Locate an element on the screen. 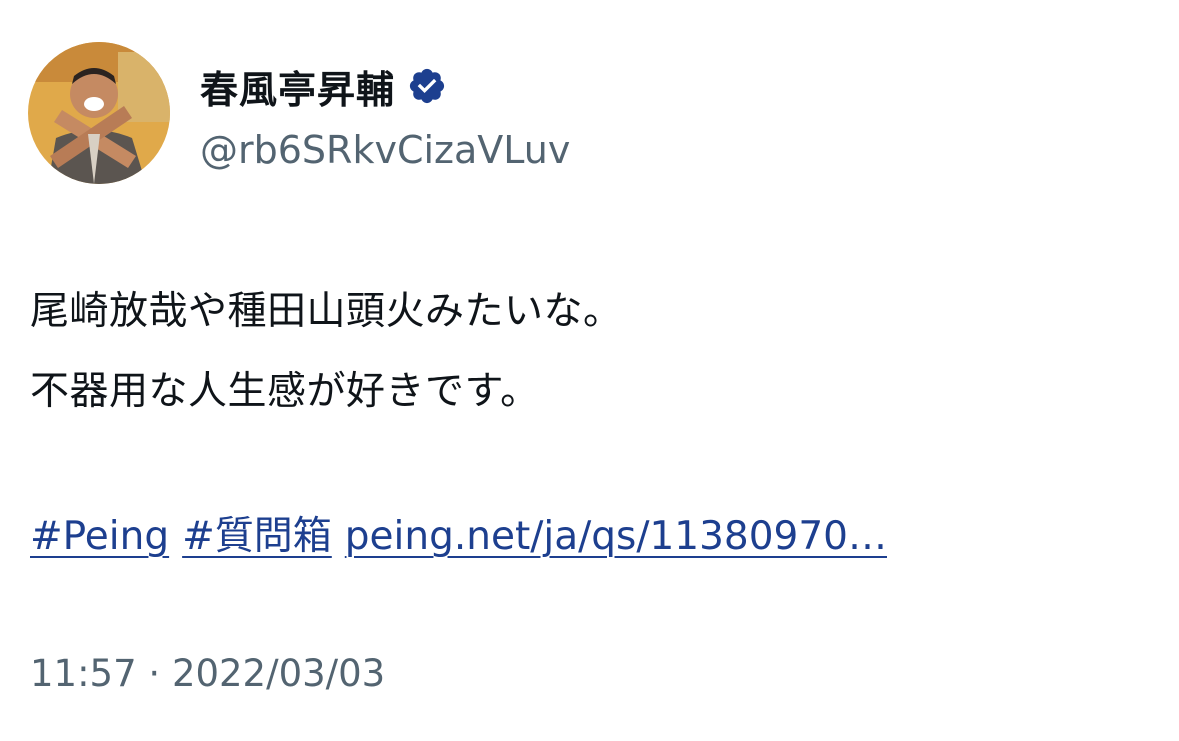  avatar-photo is located at coordinates (99, 113).